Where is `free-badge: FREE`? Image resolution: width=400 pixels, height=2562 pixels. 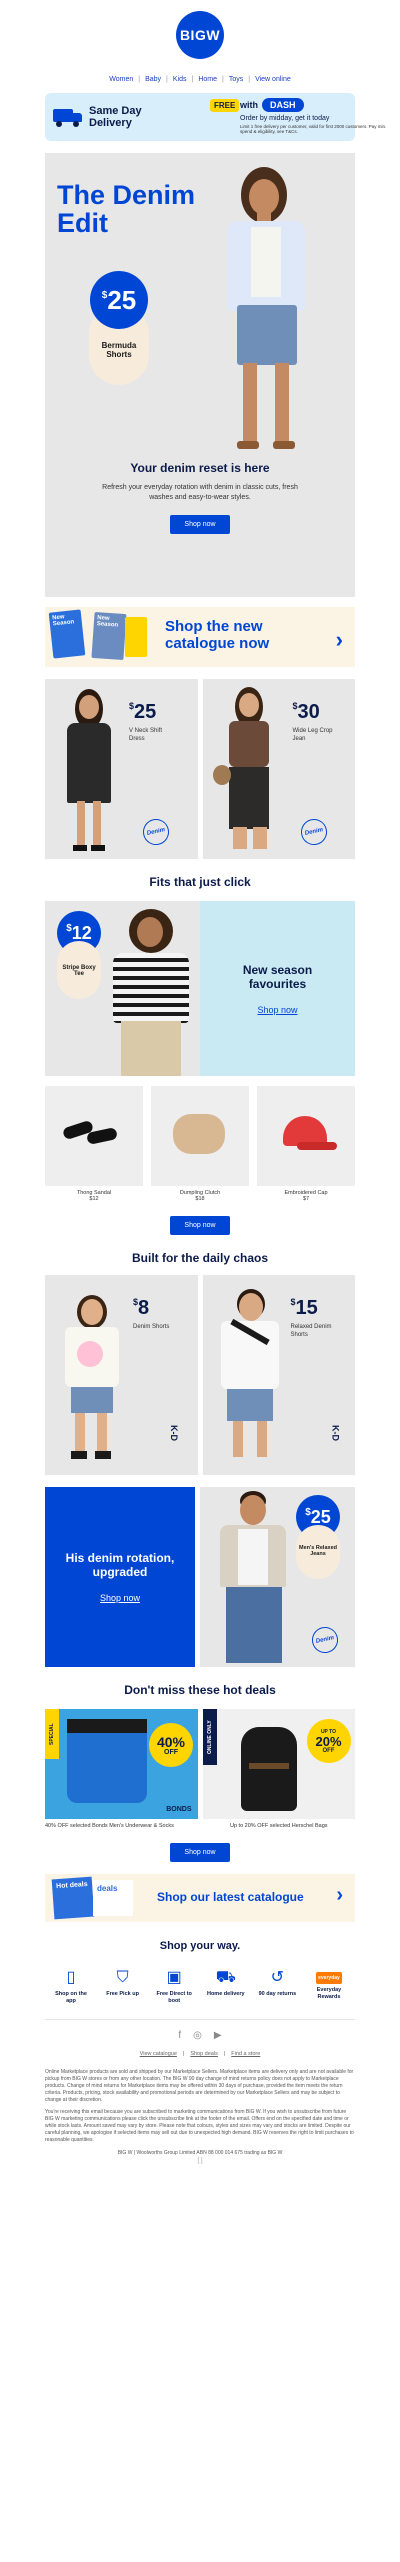
free-badge: FREE is located at coordinates (225, 105).